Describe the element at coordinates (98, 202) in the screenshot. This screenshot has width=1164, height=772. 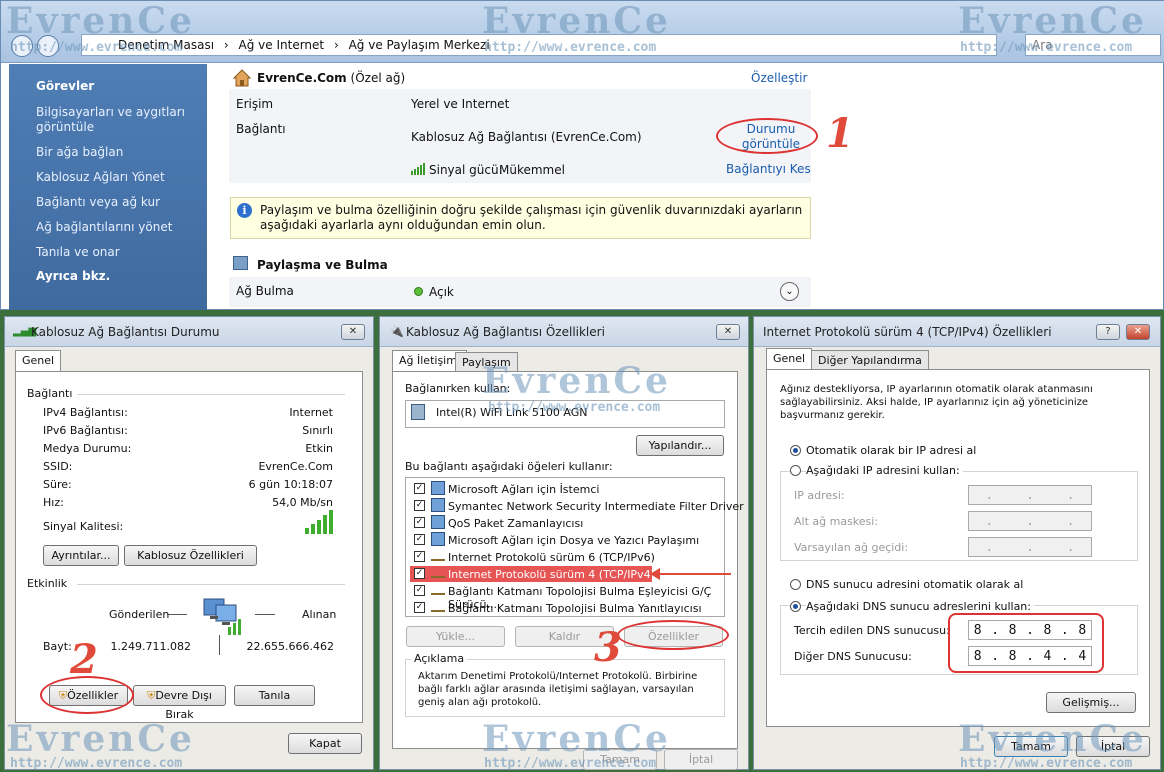
I see `sidebar-item-setup: Bağlantı veya ağ kur` at that location.